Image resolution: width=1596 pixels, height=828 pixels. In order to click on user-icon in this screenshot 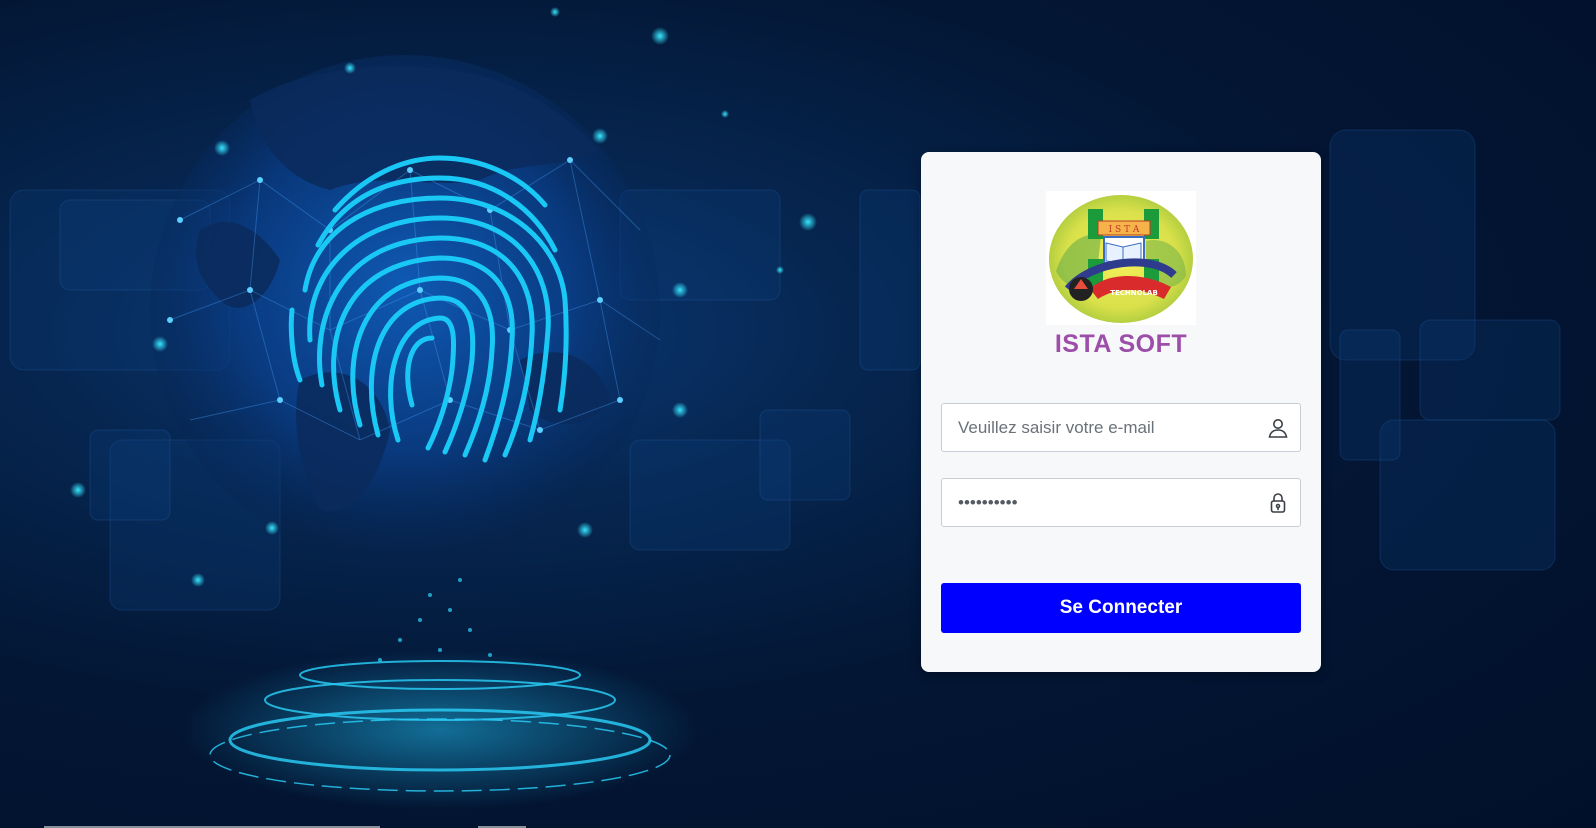, I will do `click(1278, 428)`.